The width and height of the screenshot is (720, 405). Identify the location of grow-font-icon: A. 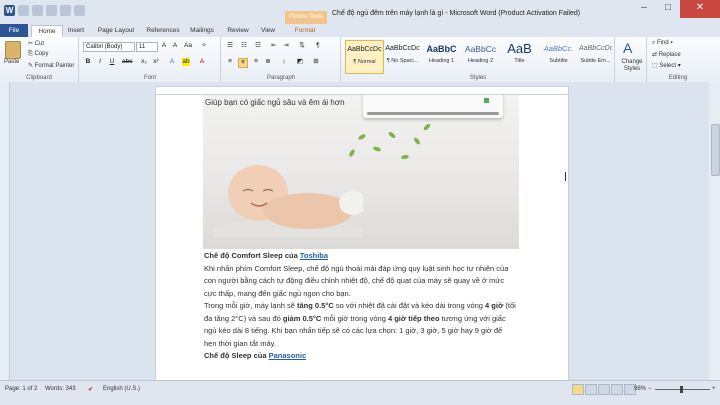
(164, 46).